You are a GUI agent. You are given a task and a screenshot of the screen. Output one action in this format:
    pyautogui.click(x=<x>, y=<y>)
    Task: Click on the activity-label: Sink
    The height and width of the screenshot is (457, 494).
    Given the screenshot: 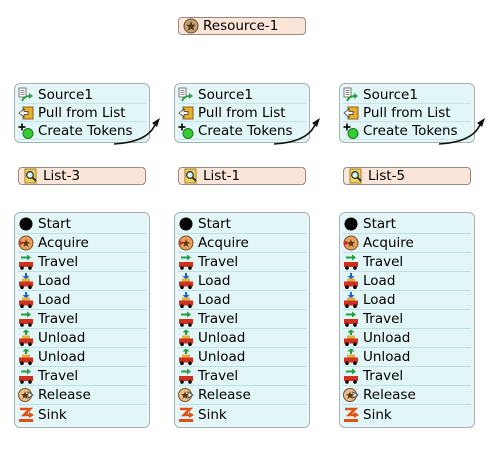 What is the action you would take?
    pyautogui.click(x=377, y=414)
    